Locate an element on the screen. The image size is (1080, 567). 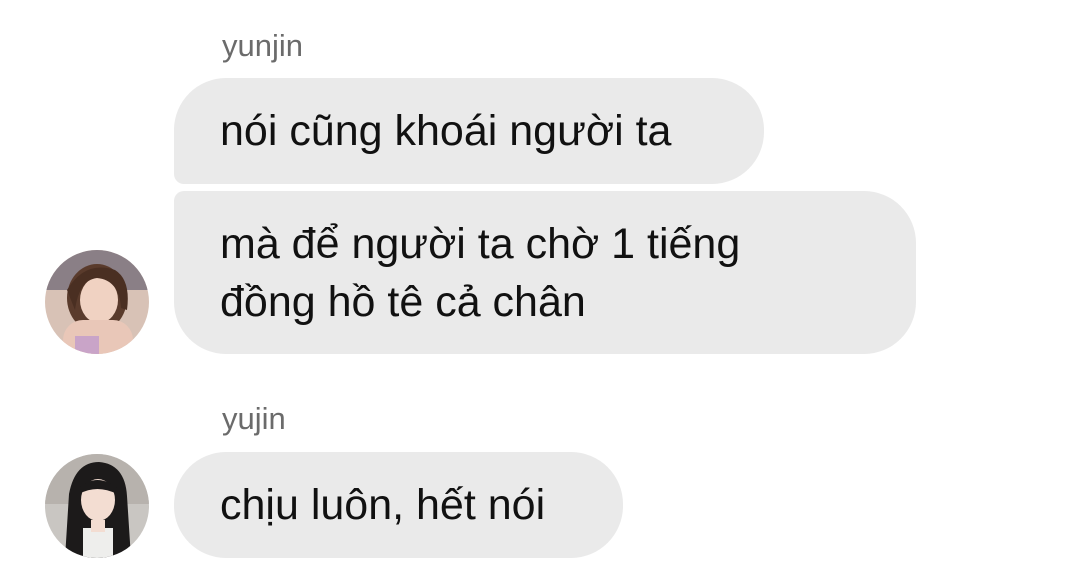
message-bubble: nói cũng khoái người ta is located at coordinates (469, 131).